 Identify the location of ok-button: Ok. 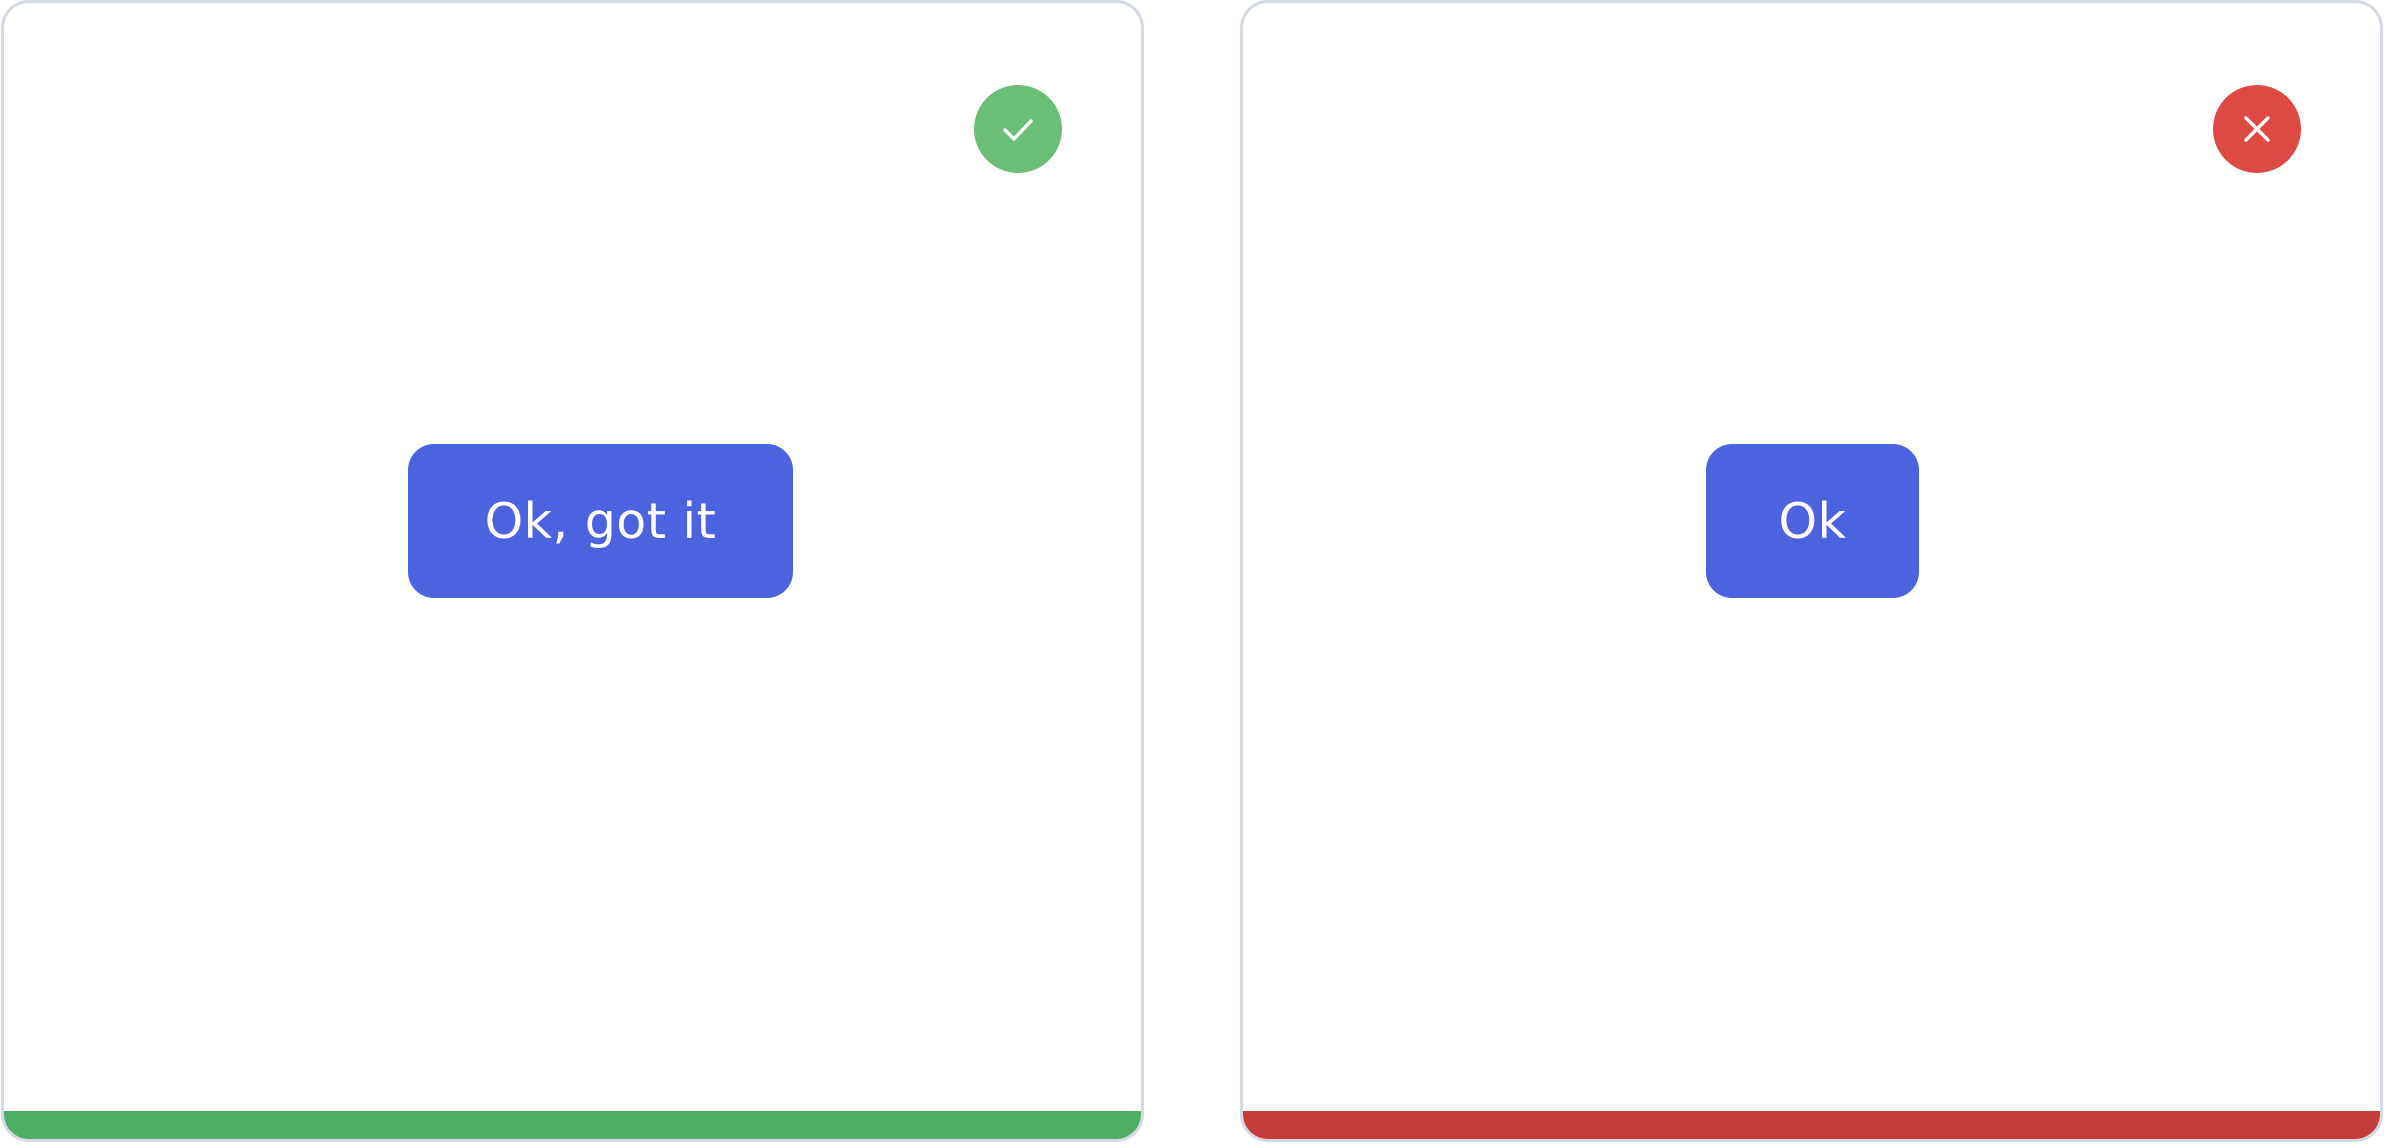
(1812, 521).